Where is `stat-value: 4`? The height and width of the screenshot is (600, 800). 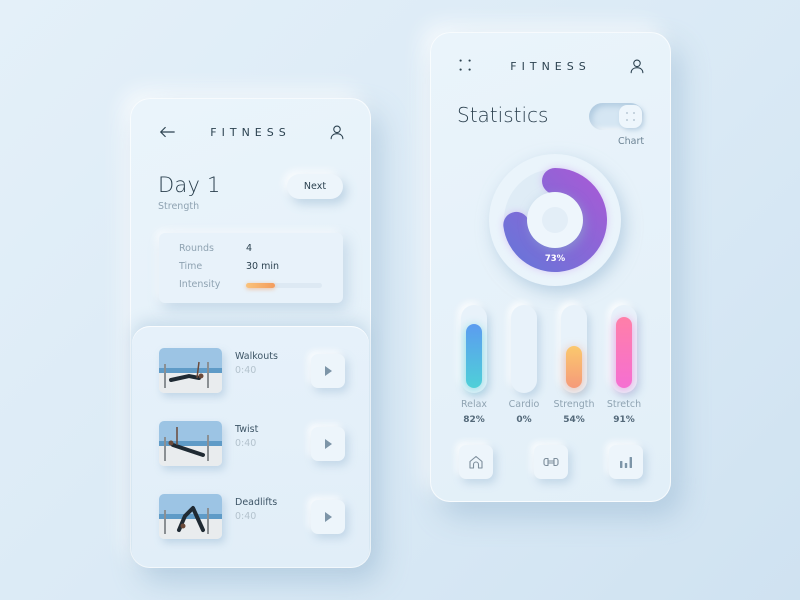
stat-value: 4 is located at coordinates (249, 248).